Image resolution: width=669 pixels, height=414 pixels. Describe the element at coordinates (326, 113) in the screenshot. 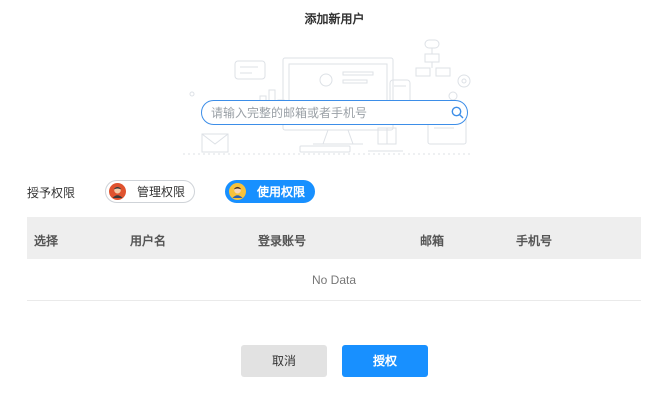

I see `search-input` at that location.